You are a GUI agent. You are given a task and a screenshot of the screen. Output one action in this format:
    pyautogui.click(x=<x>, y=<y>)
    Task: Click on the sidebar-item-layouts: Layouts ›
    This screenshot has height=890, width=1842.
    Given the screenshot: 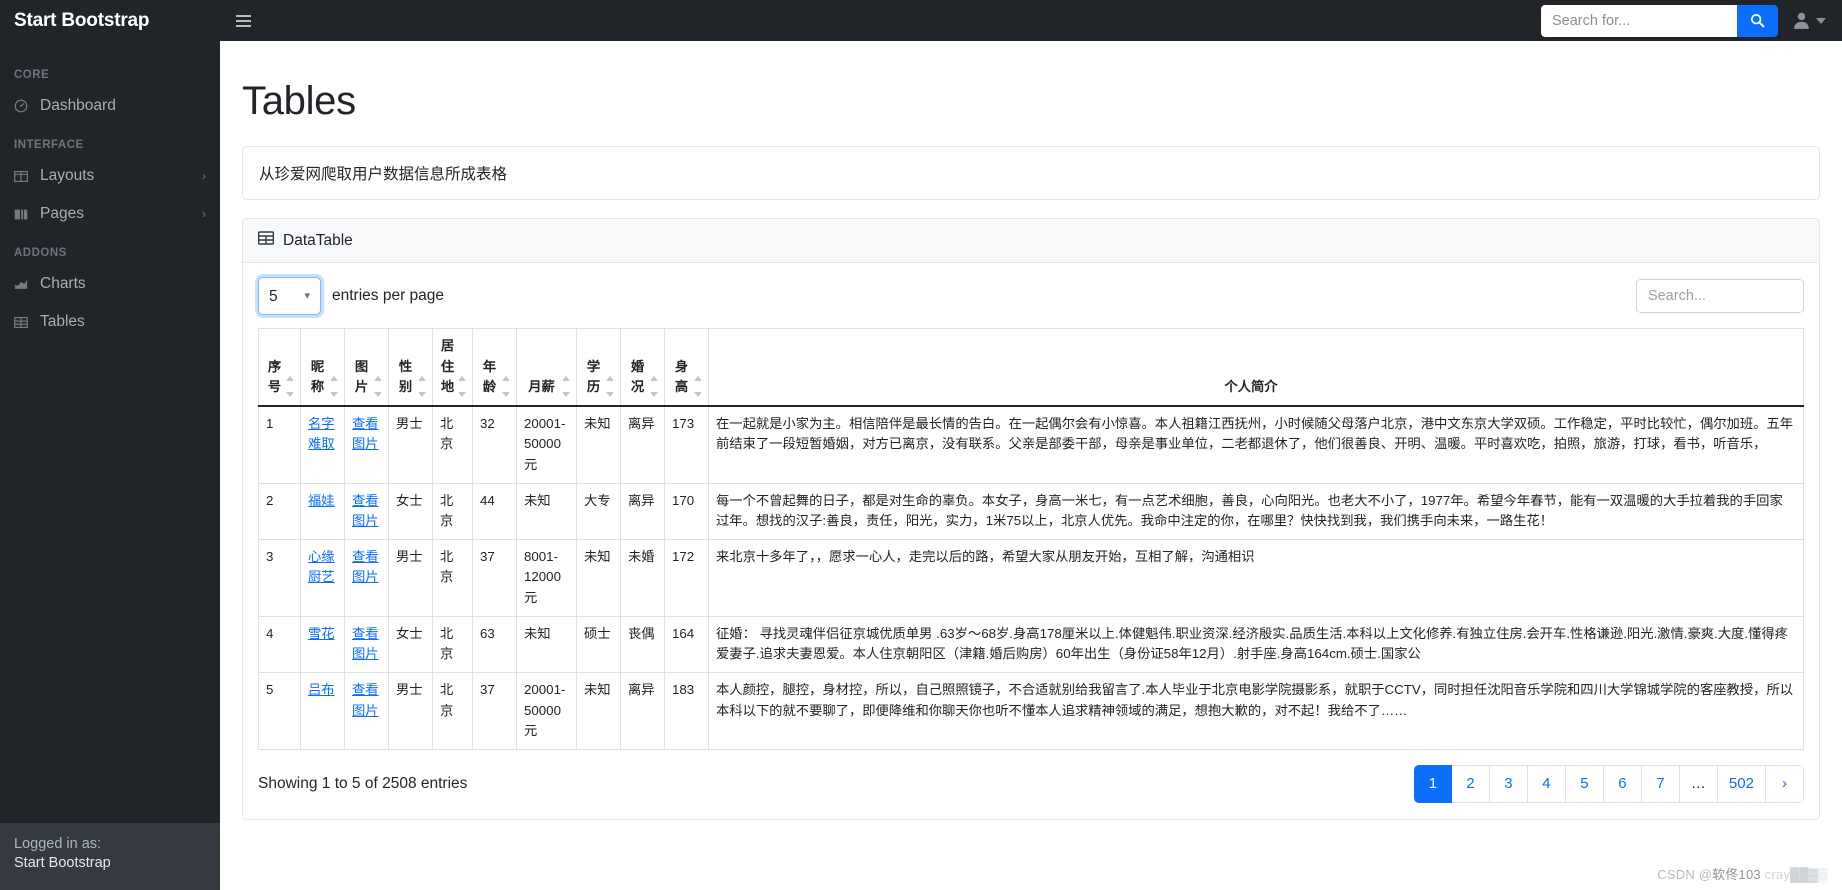 What is the action you would take?
    pyautogui.click(x=110, y=176)
    